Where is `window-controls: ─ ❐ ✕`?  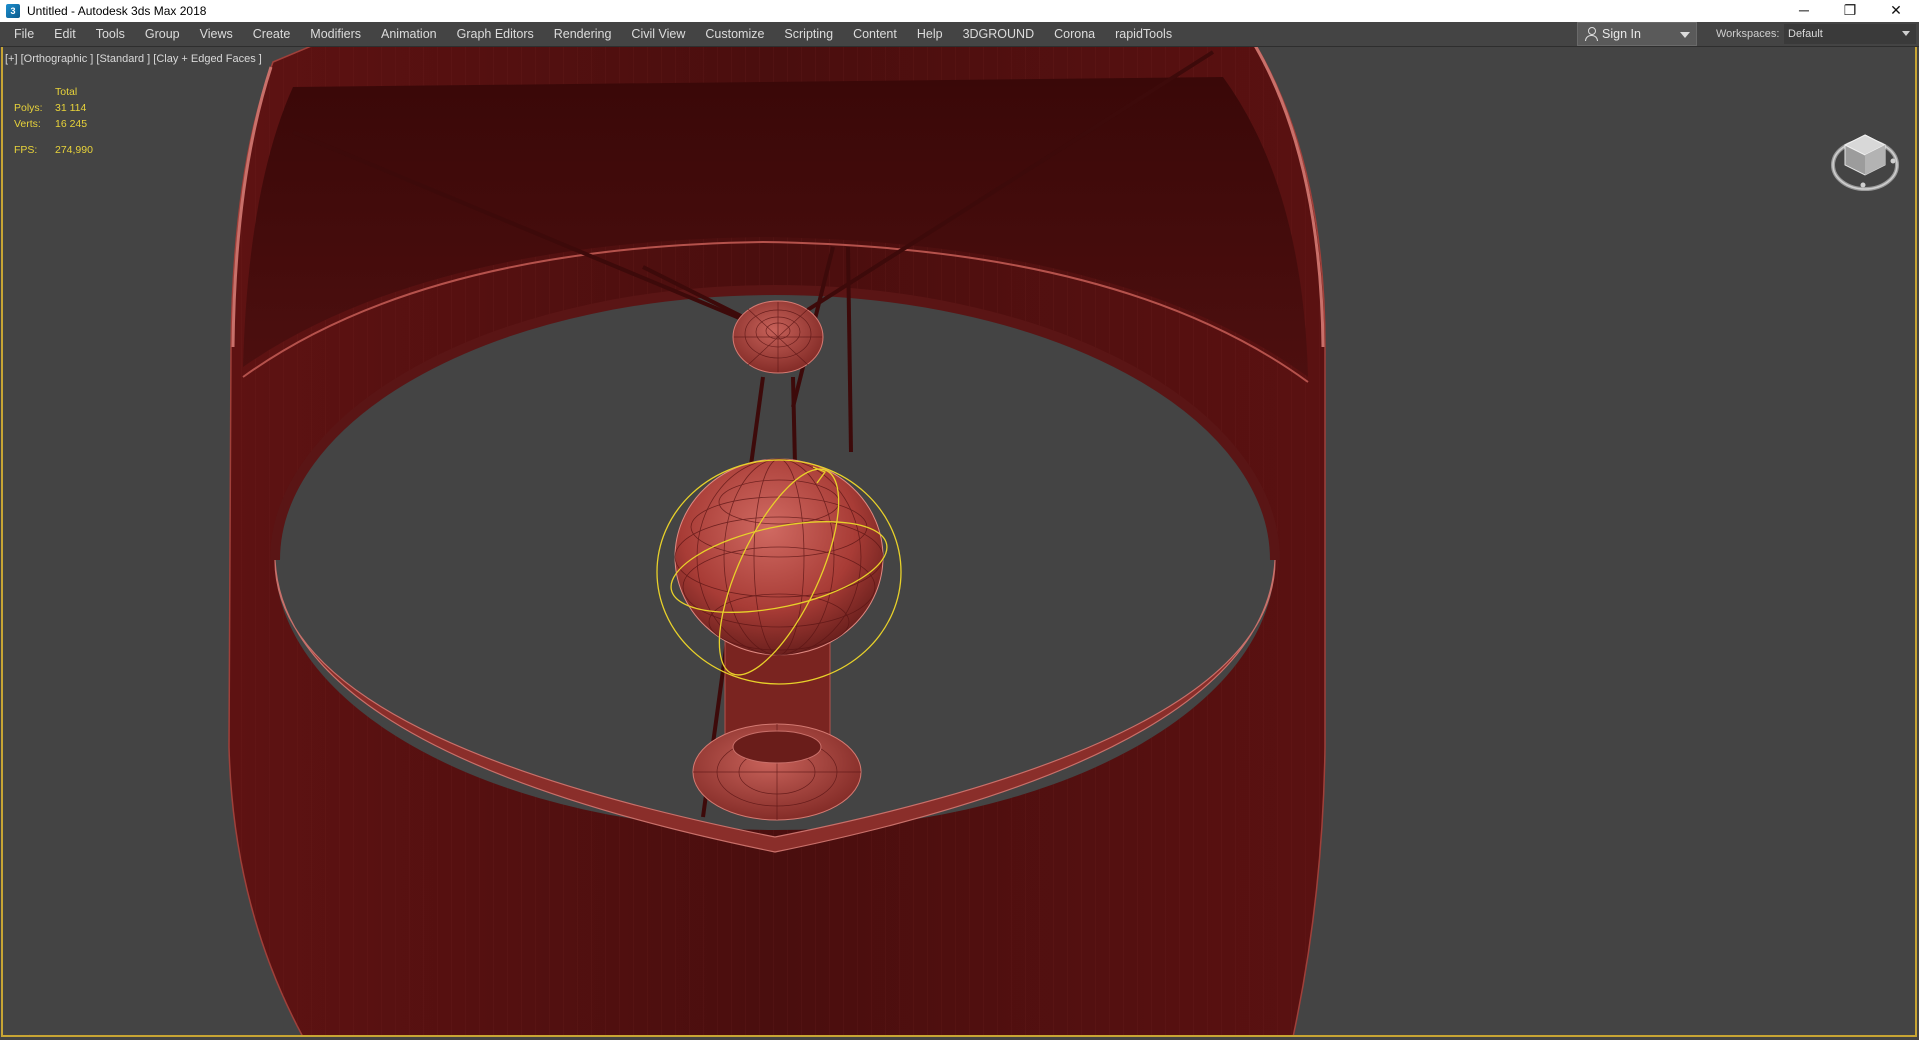 window-controls: ─ ❐ ✕ is located at coordinates (1850, 11).